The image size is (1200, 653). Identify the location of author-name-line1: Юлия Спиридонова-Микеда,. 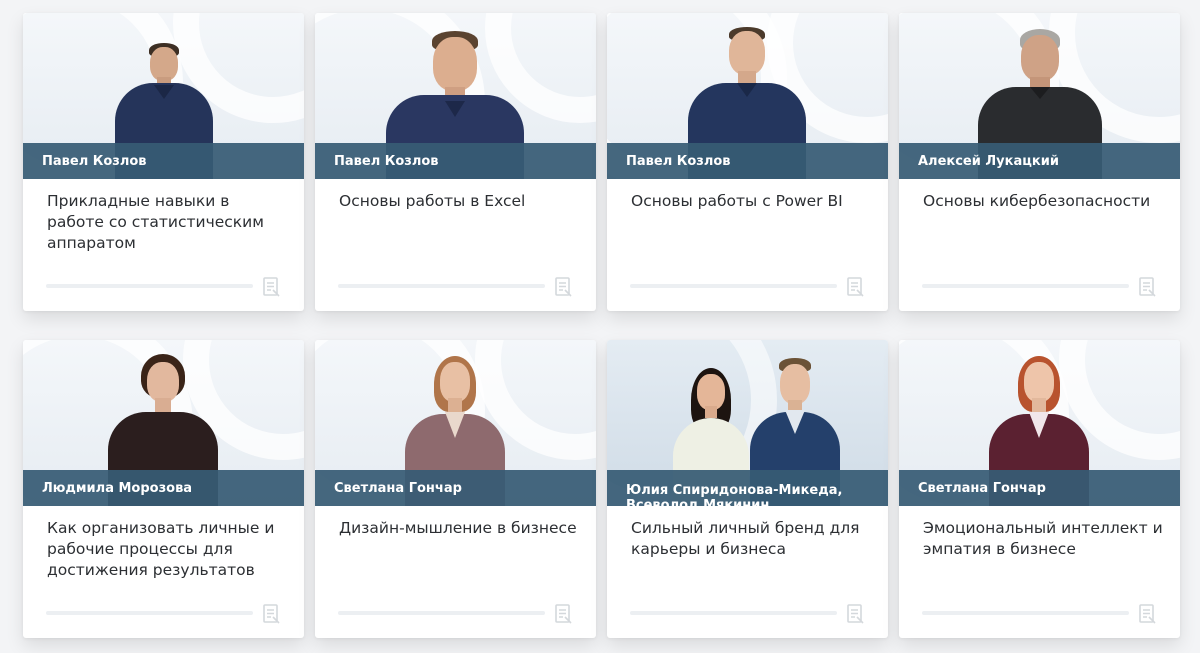
(734, 490).